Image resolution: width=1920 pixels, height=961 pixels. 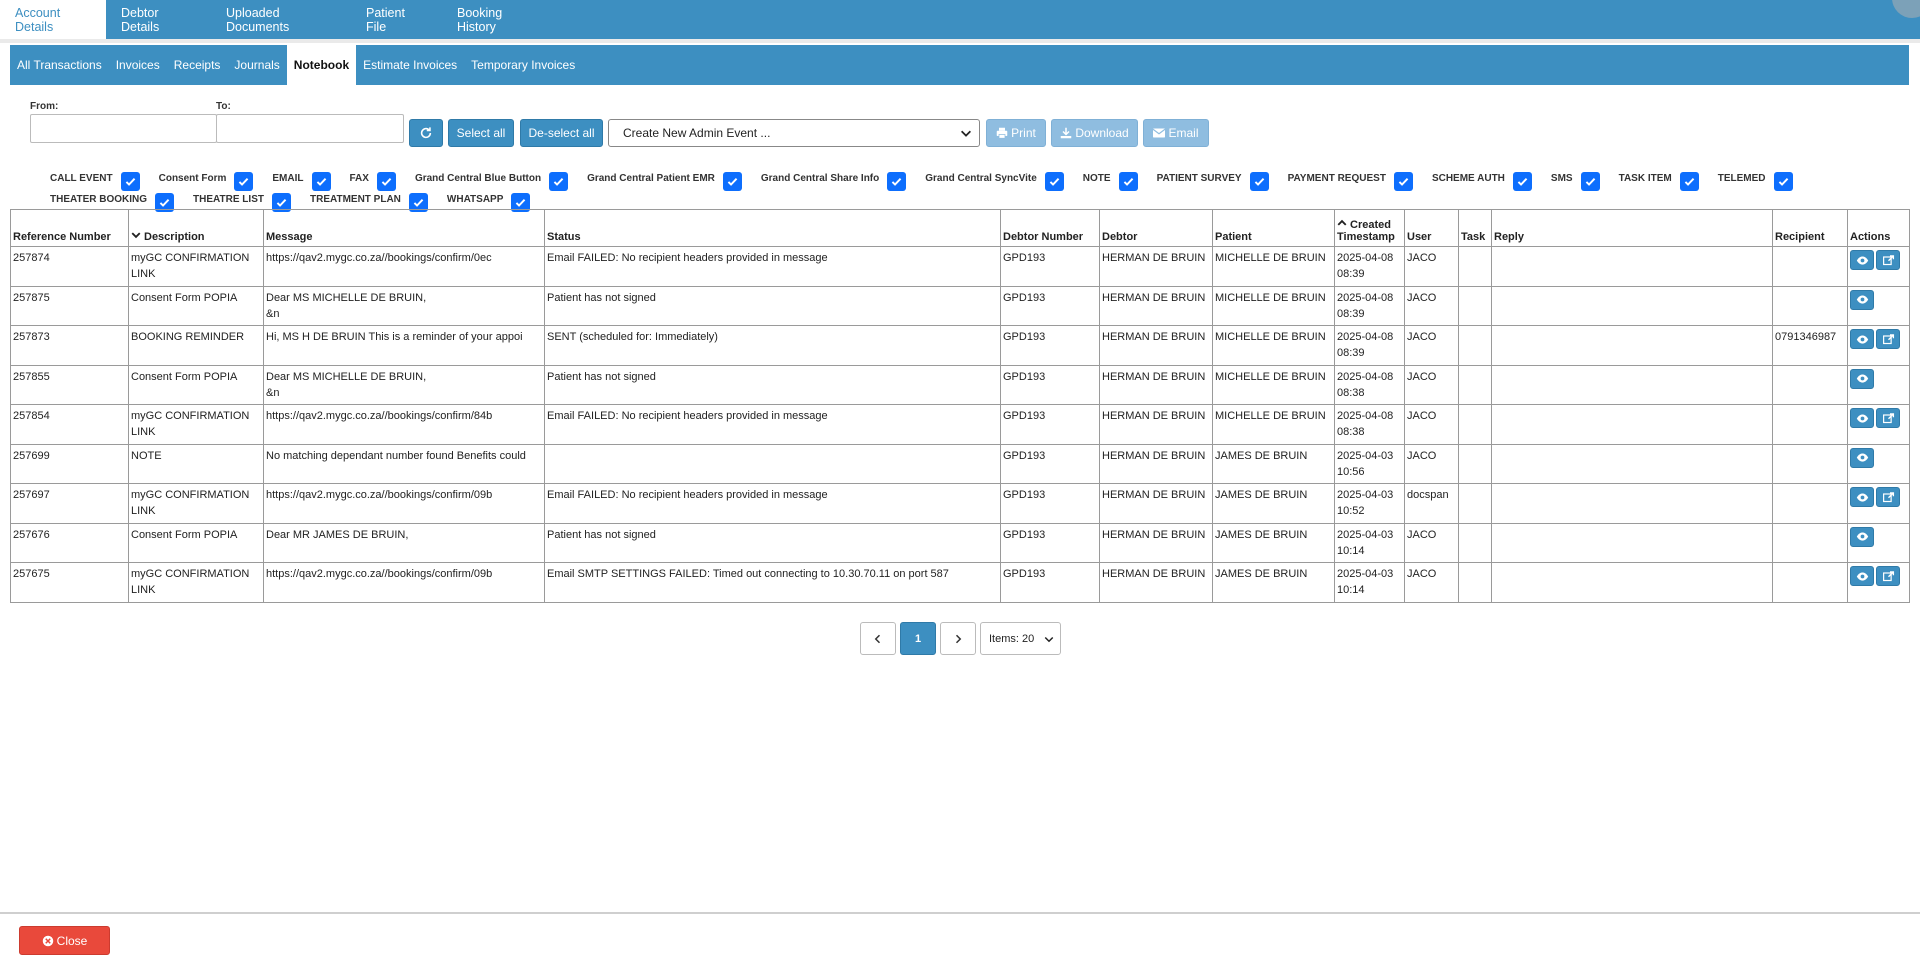 I want to click on tab-uploaded-documents: Uploaded Documents, so click(x=281, y=19).